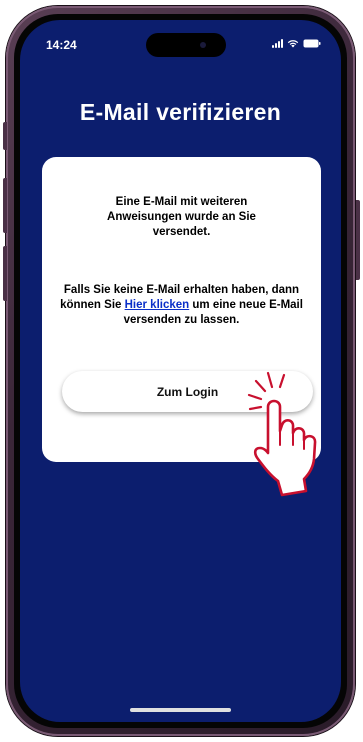 The height and width of the screenshot is (742, 363). Describe the element at coordinates (5, 273) in the screenshot. I see `volume-down-button` at that location.